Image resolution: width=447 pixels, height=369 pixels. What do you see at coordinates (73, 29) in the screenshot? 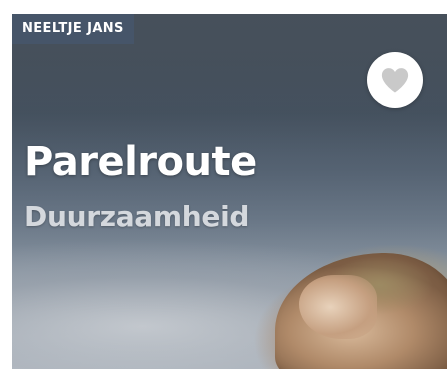
I see `location-tag: NEELTJE JANS` at bounding box center [73, 29].